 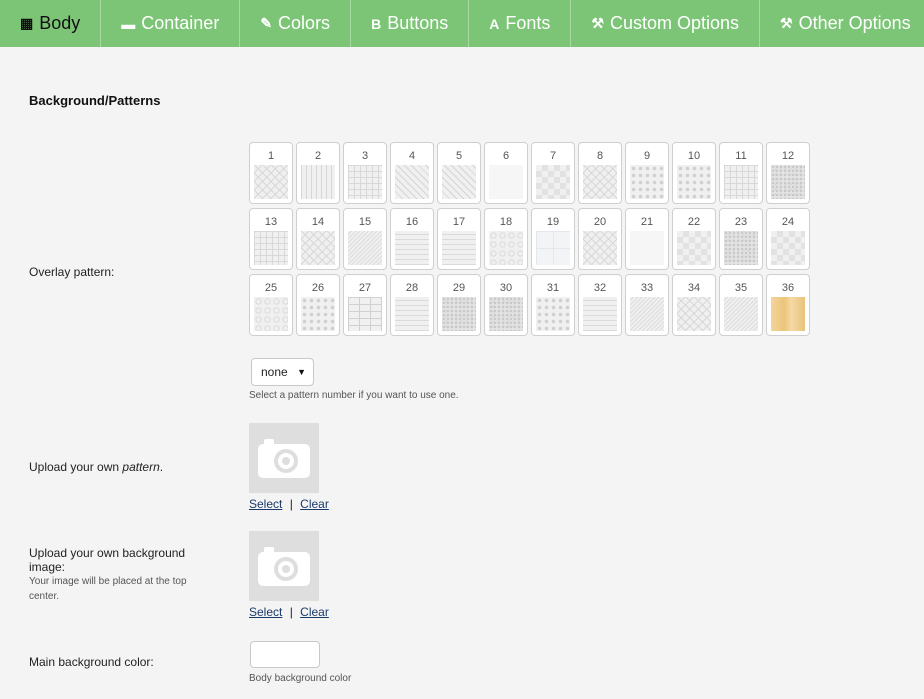 I want to click on bg-color-picker, so click(x=285, y=654).